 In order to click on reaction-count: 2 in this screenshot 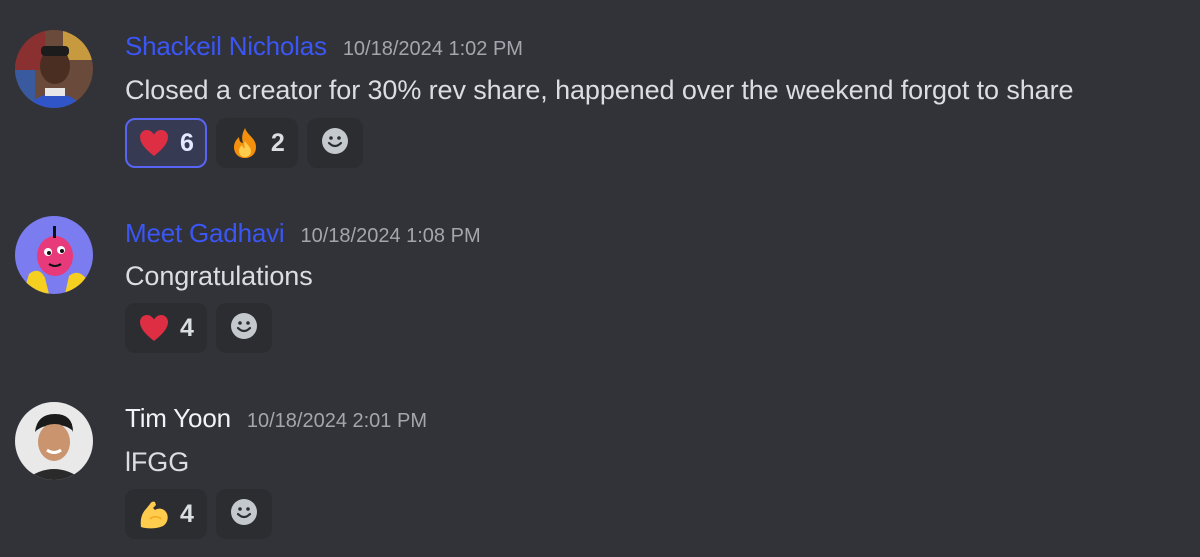, I will do `click(277, 142)`.